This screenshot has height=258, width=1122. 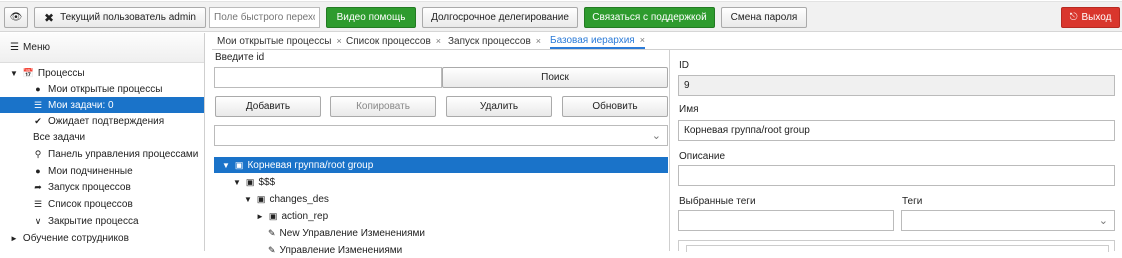 I want to click on menu-title: Меню, so click(x=36, y=47).